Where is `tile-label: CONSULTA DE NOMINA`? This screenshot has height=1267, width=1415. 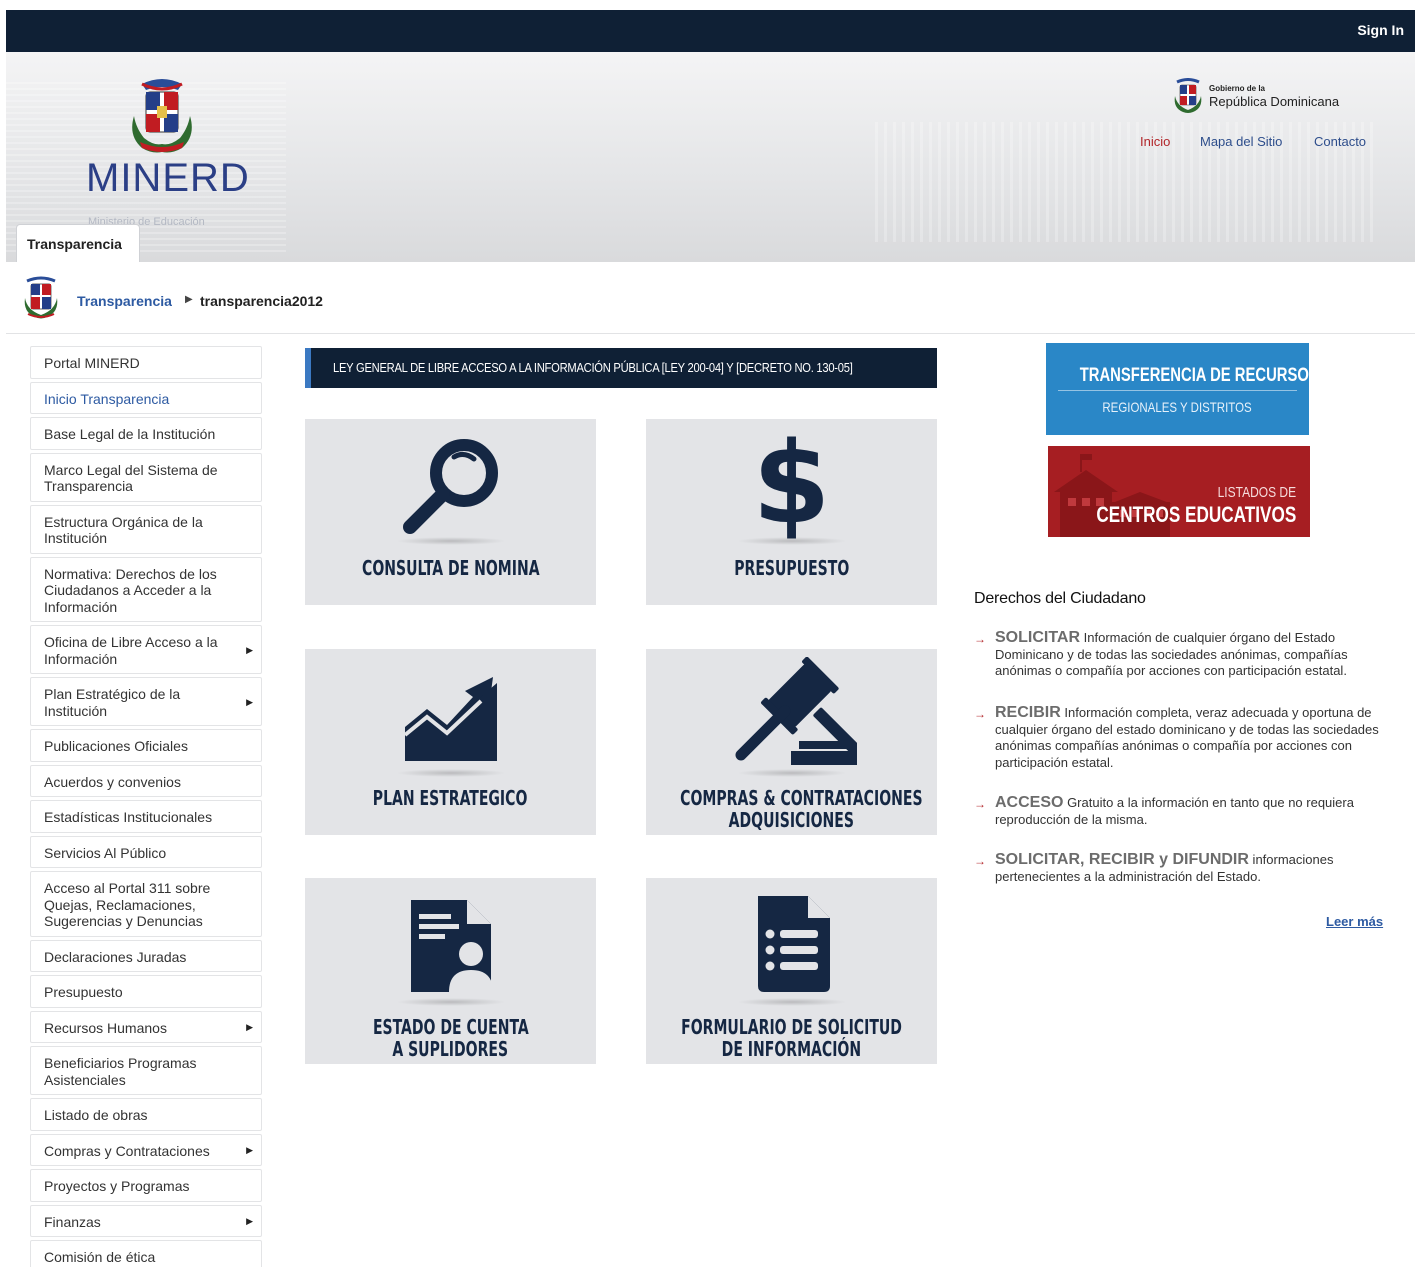
tile-label: CONSULTA DE NOMINA is located at coordinates (450, 568).